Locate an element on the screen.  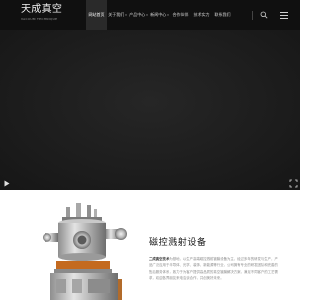
nav-item-contact: 联系我们 is located at coordinates (222, 15).